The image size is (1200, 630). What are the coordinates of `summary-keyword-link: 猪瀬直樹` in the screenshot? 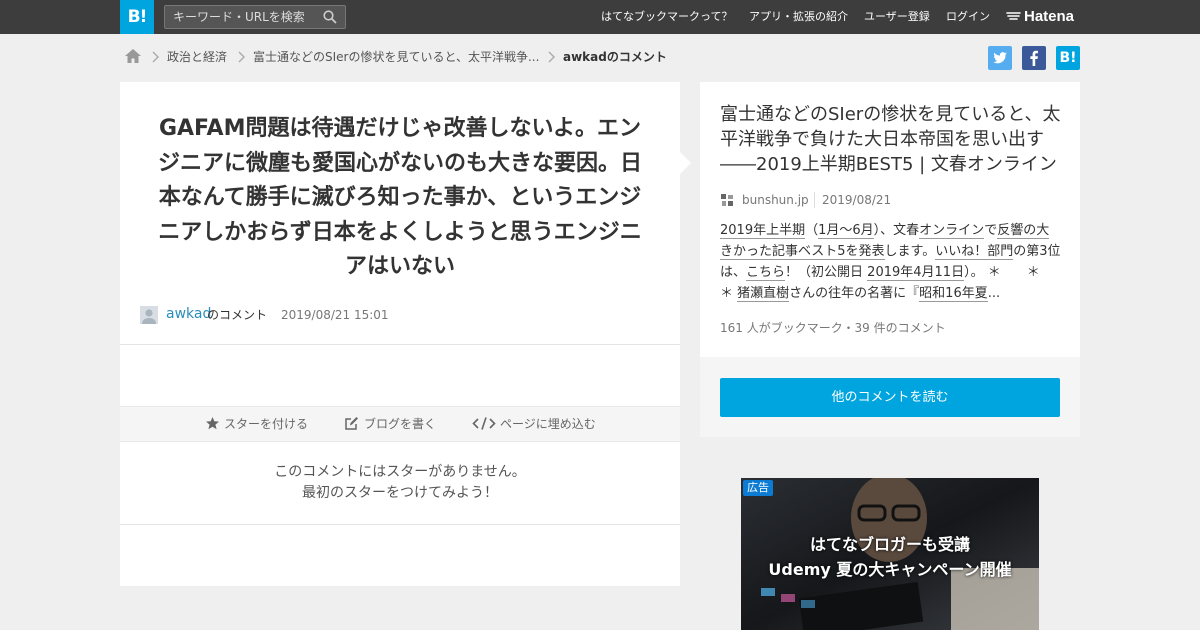 It's located at (763, 294).